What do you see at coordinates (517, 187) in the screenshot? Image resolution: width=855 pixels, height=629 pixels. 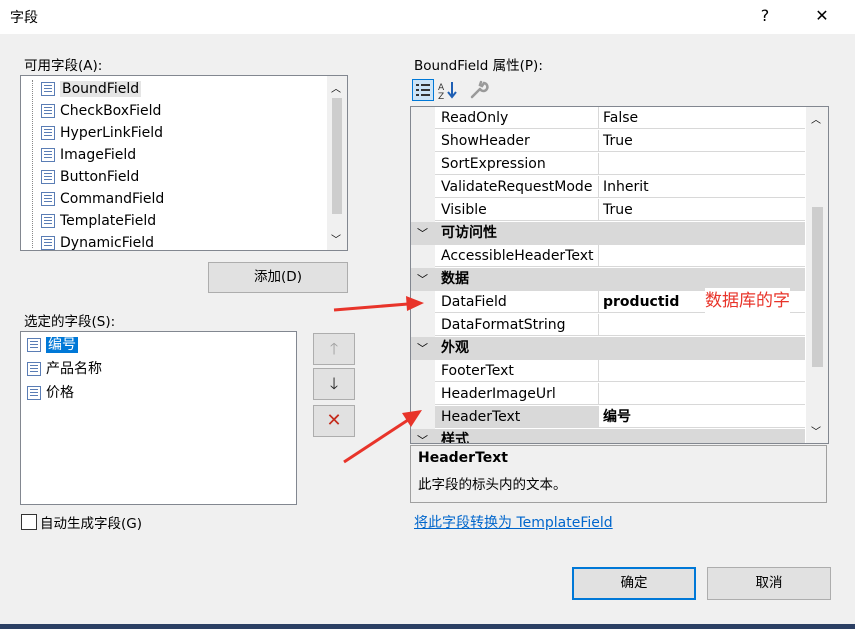 I see `property-name: ValidateRequestMode` at bounding box center [517, 187].